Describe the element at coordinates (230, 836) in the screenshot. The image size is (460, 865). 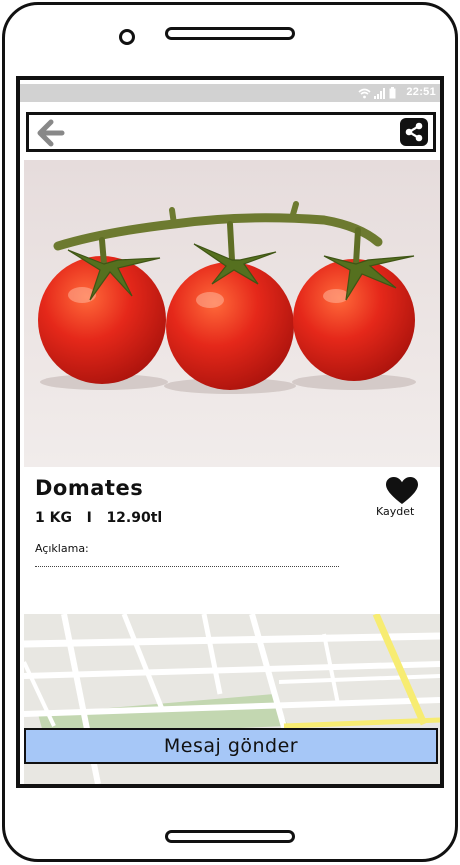
I see `home-button` at that location.